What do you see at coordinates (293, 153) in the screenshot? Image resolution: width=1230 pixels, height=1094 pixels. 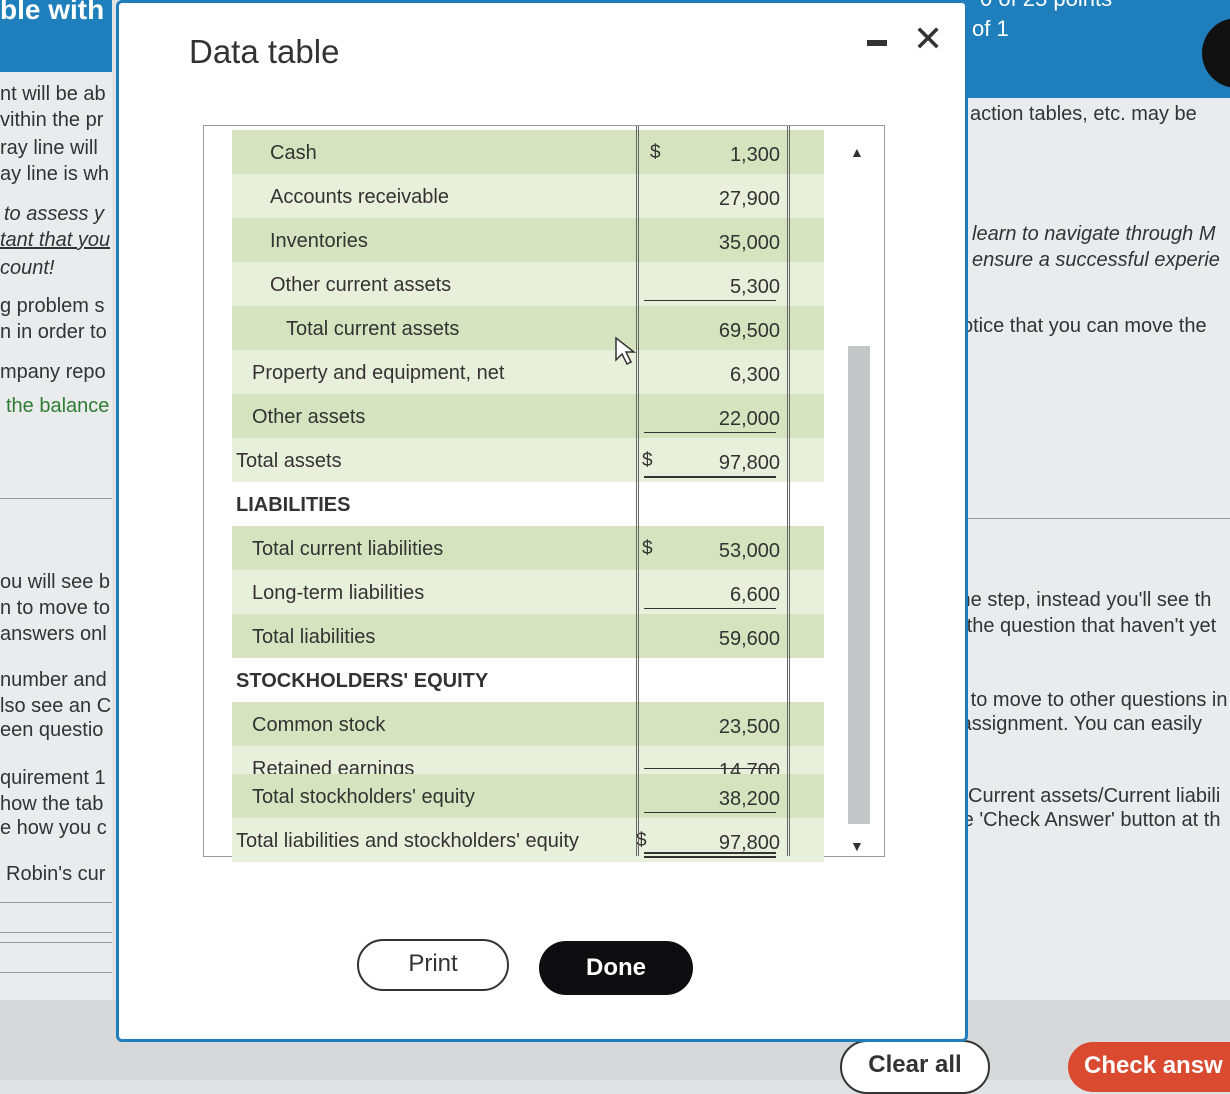 I see `row-label: Cash` at bounding box center [293, 153].